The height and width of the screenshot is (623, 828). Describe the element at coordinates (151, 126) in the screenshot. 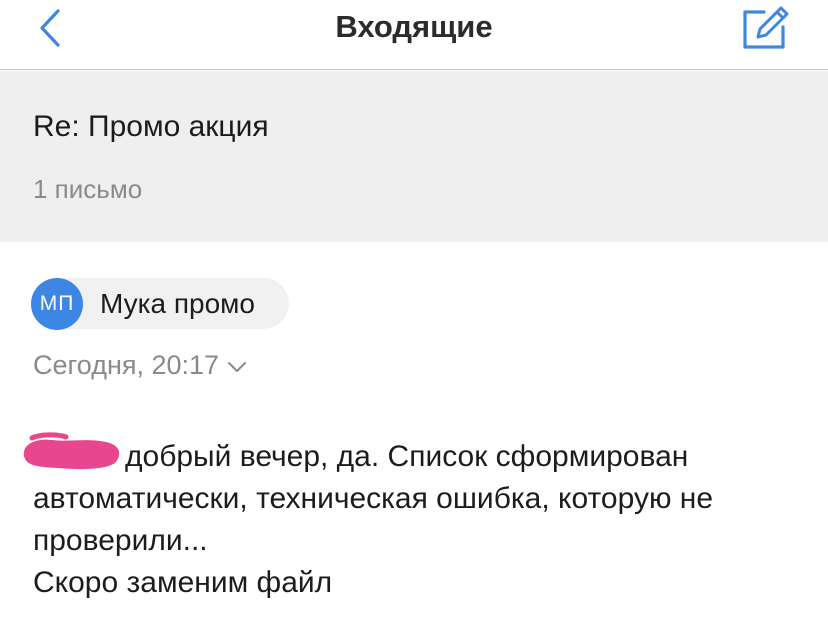

I see `thread-subject: Re: Промо акция` at that location.